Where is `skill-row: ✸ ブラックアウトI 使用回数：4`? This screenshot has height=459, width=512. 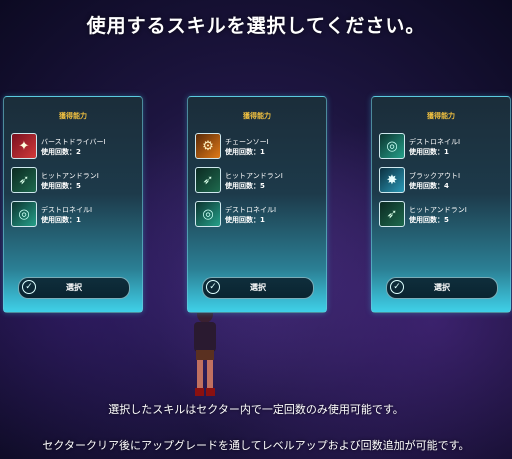
skill-row: ✸ ブラックアウトI 使用回数：4 is located at coordinates (441, 180).